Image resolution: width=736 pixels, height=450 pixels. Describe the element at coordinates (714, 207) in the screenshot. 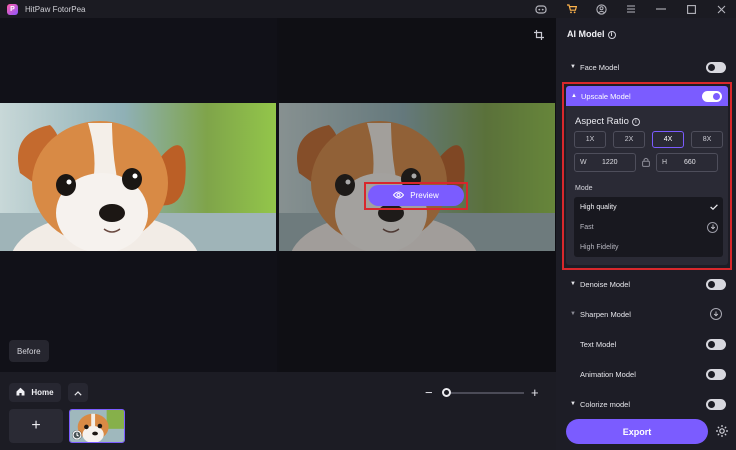

I see `checkmark-icon` at that location.